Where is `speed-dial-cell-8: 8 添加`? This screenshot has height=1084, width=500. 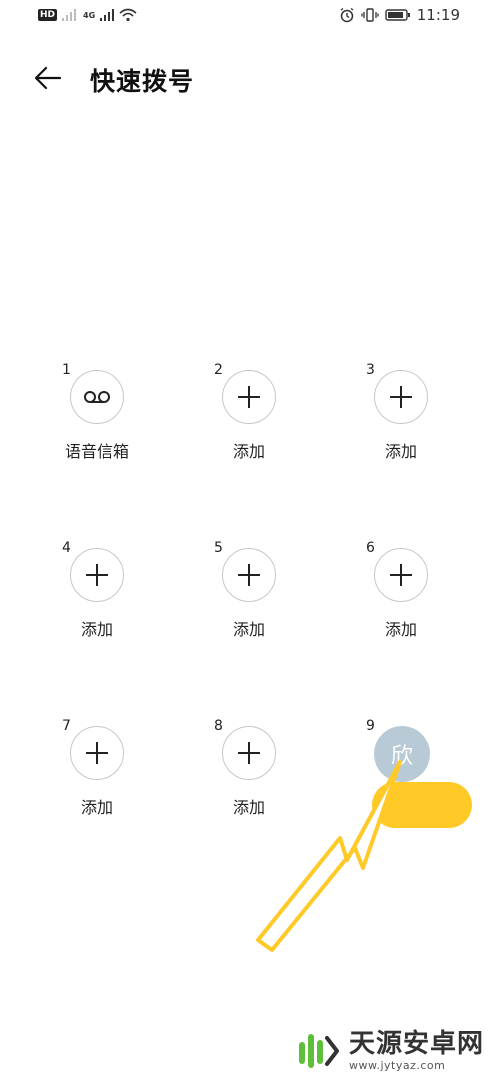
speed-dial-cell-8: 8 添加 is located at coordinates (228, 772).